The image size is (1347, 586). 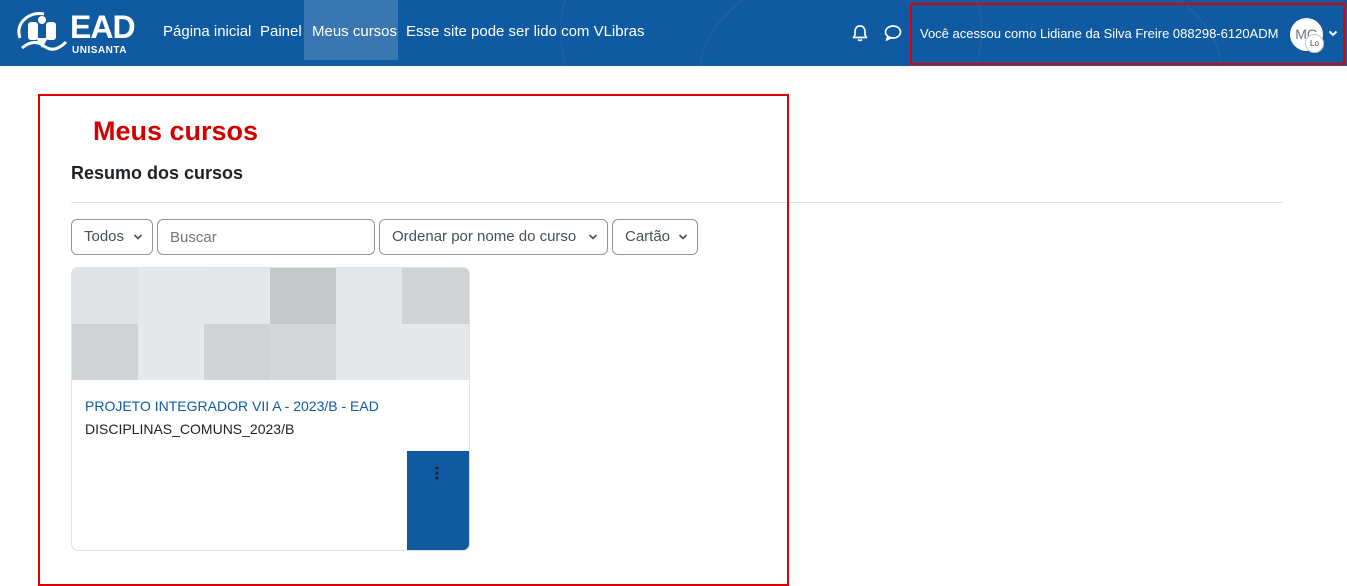 I want to click on highlight-box-user-menu, so click(x=1127, y=34).